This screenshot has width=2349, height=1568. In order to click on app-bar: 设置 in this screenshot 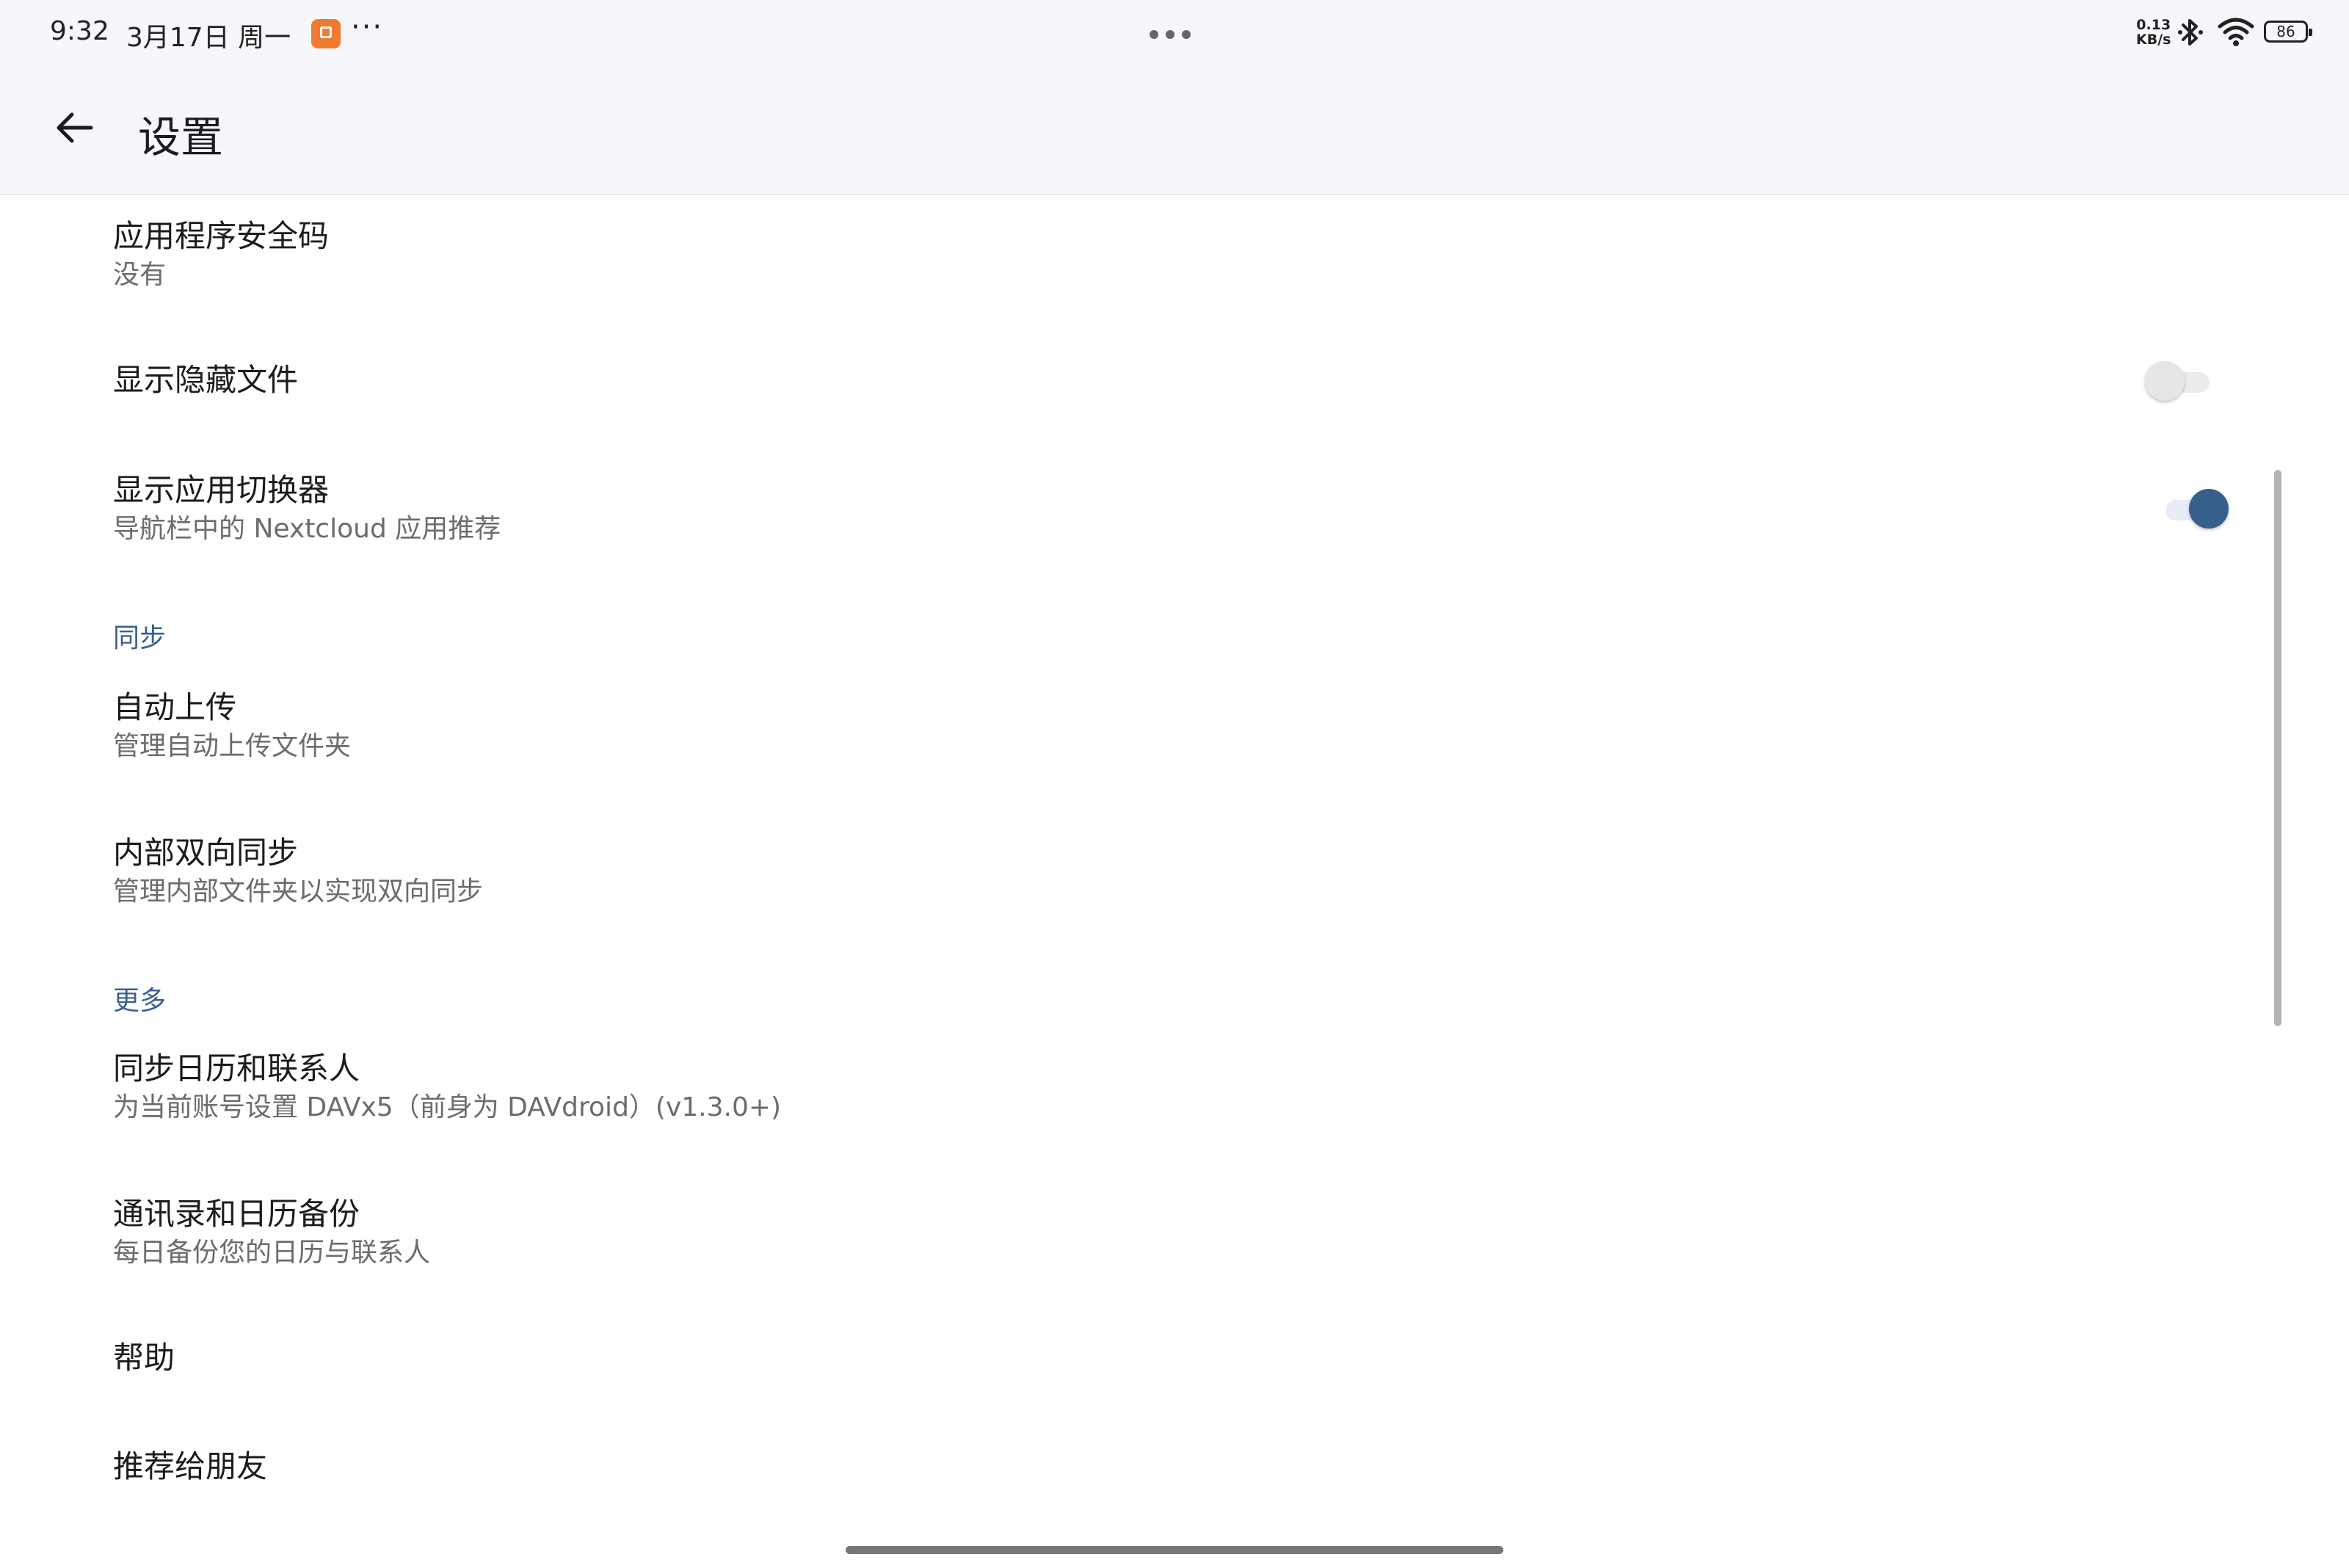, I will do `click(1174, 130)`.